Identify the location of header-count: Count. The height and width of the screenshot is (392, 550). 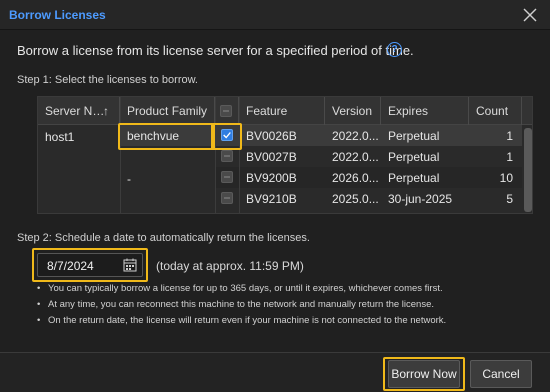
(495, 111).